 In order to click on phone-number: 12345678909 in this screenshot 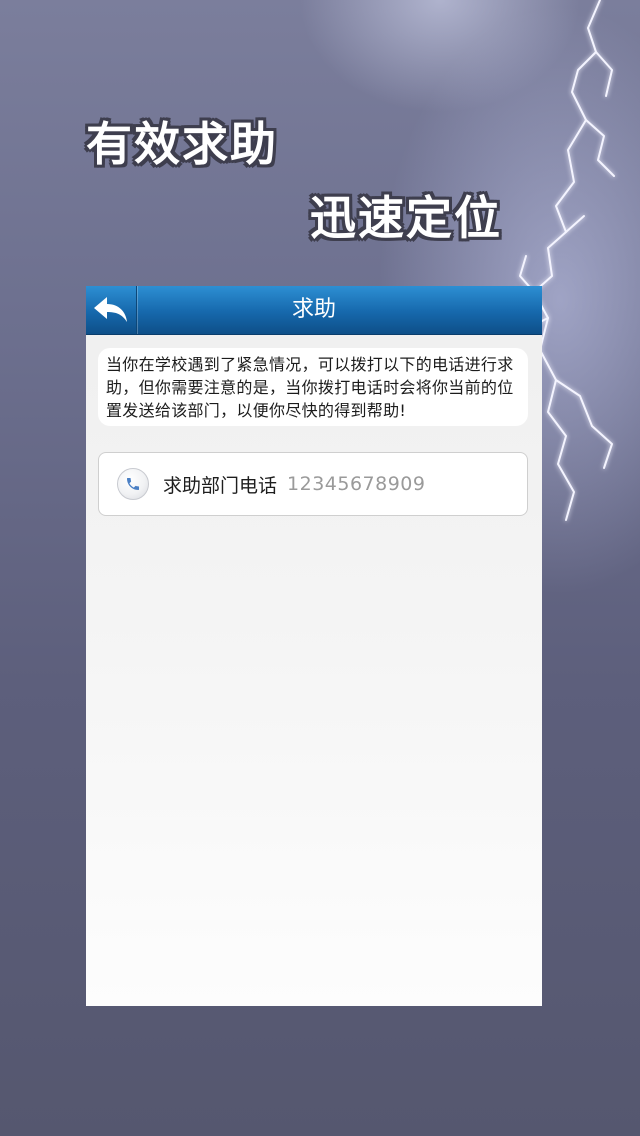, I will do `click(356, 484)`.